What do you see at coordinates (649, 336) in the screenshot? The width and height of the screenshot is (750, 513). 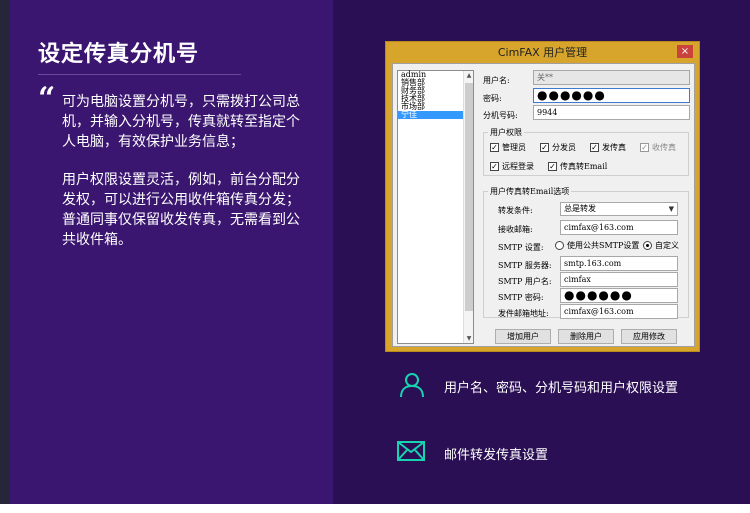 I see `apply-changes-button: 应用修改` at bounding box center [649, 336].